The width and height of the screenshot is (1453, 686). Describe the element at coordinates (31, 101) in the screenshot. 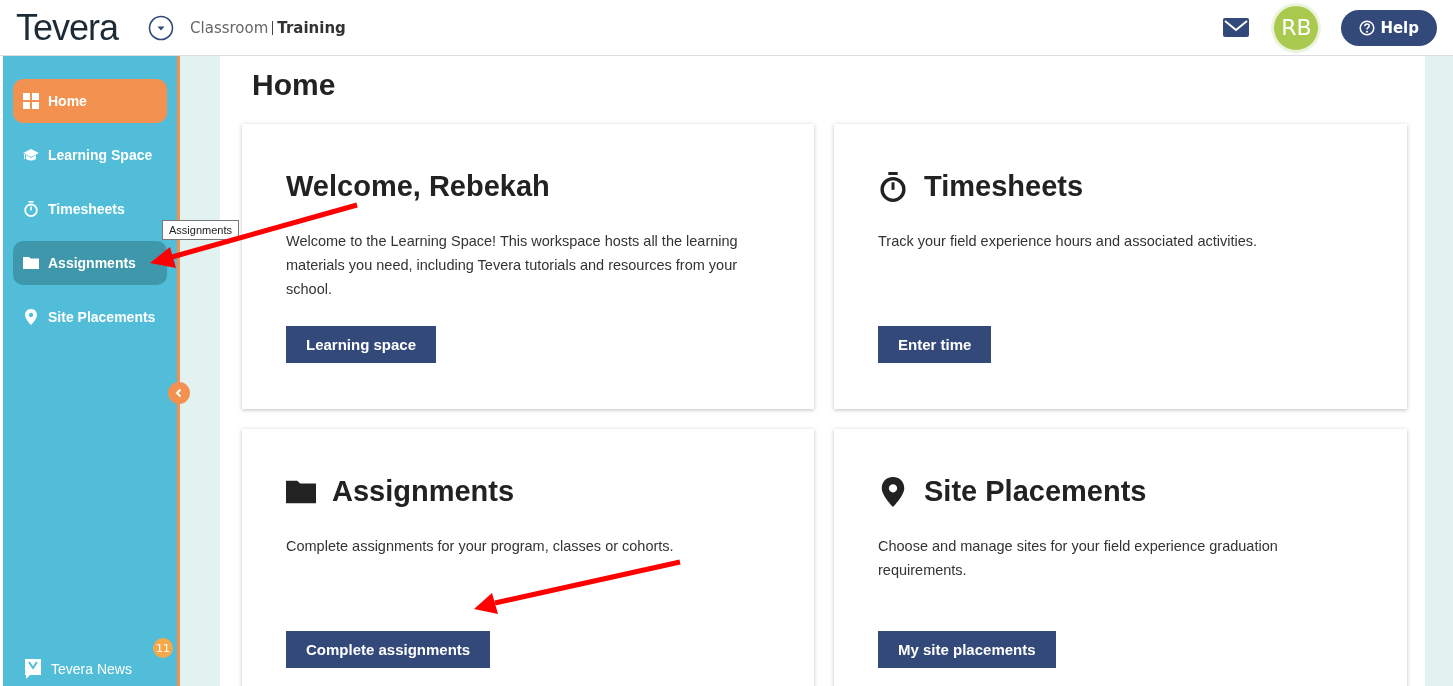

I see `grid-icon` at that location.